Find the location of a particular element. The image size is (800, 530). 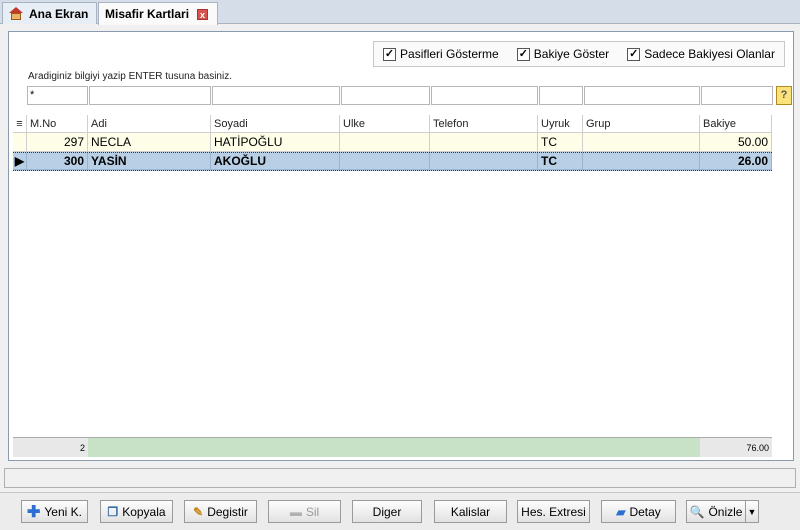

summary-count: 2 is located at coordinates (57, 447).